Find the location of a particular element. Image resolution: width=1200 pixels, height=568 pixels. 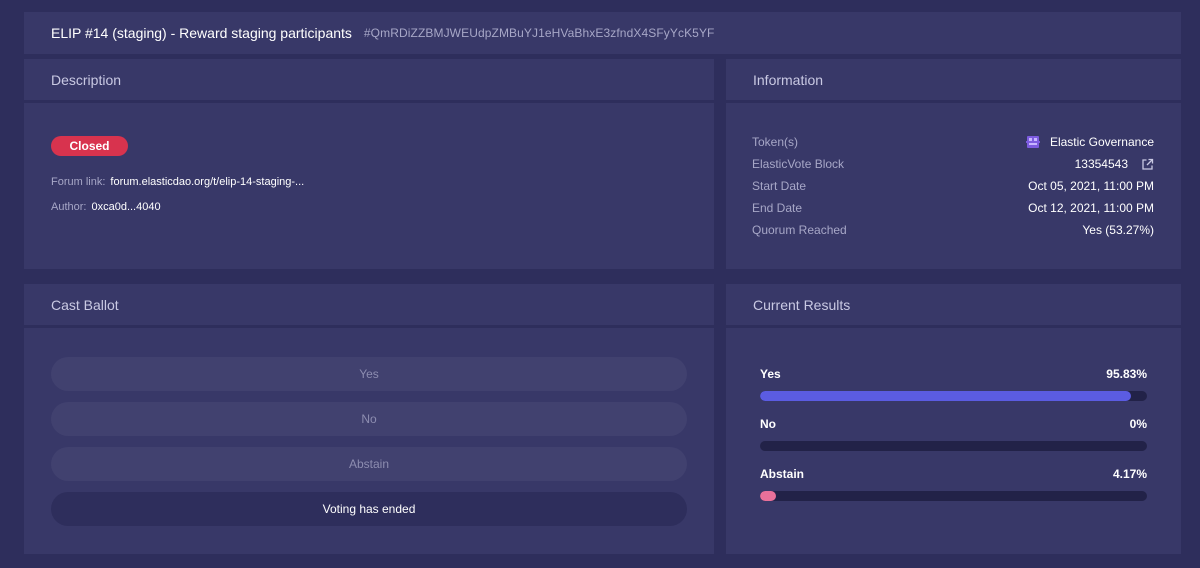

result-label: Yes is located at coordinates (770, 374).